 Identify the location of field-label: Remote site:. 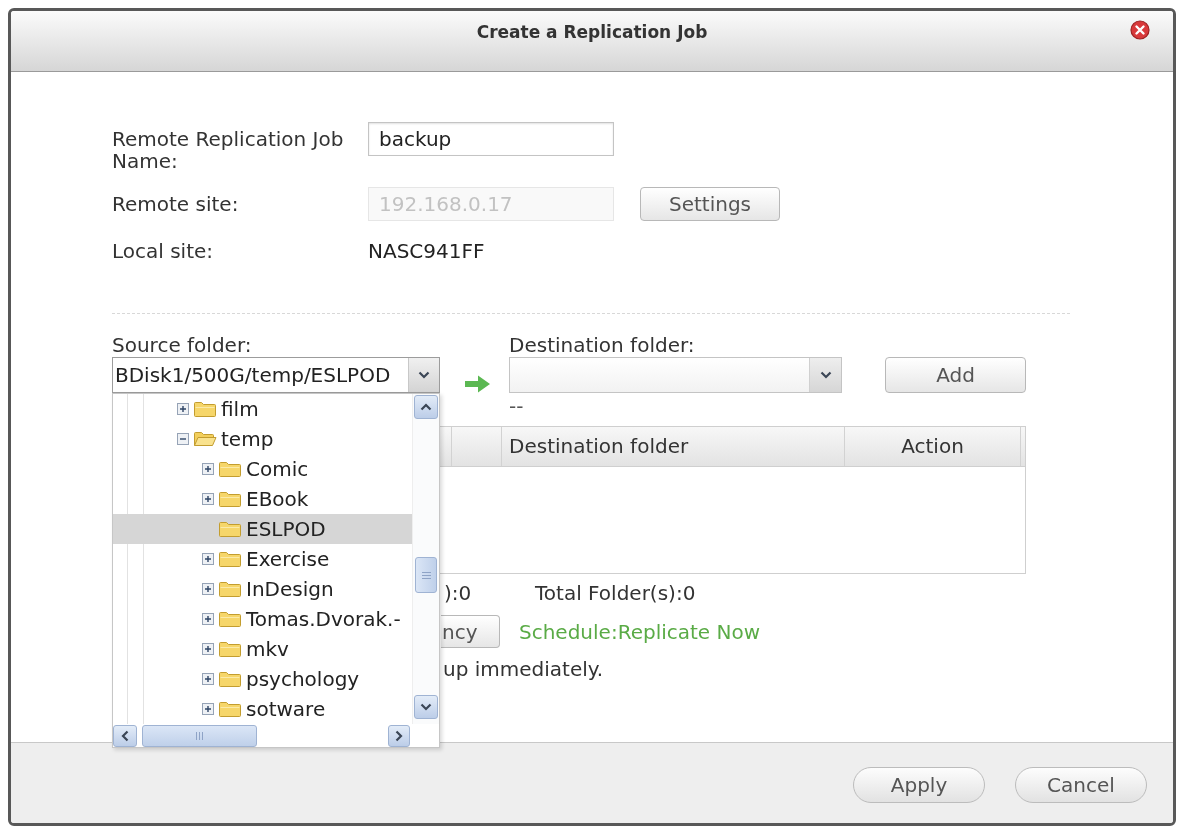
(176, 204).